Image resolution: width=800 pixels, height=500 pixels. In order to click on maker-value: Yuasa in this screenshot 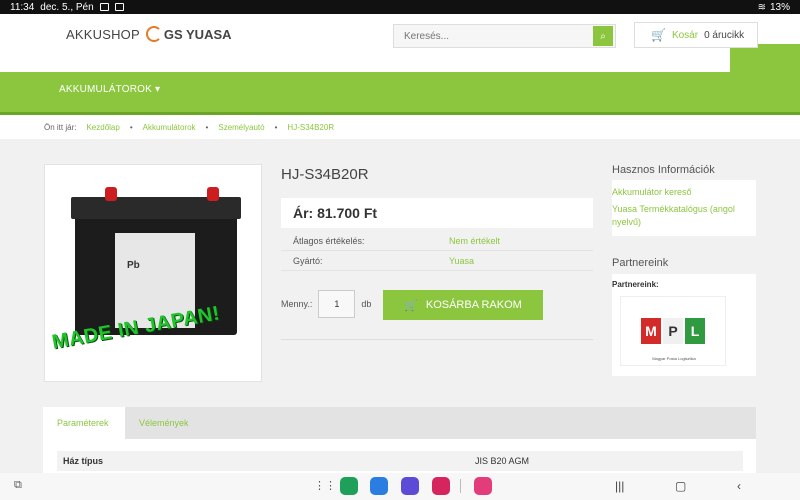, I will do `click(461, 261)`.